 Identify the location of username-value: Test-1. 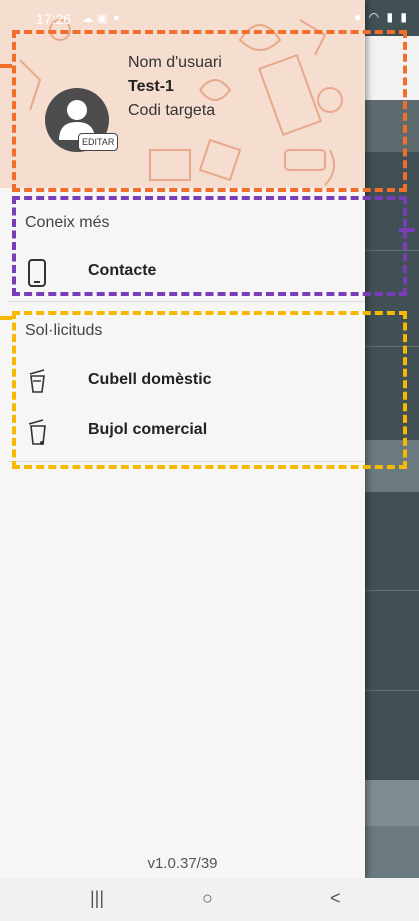
(151, 86).